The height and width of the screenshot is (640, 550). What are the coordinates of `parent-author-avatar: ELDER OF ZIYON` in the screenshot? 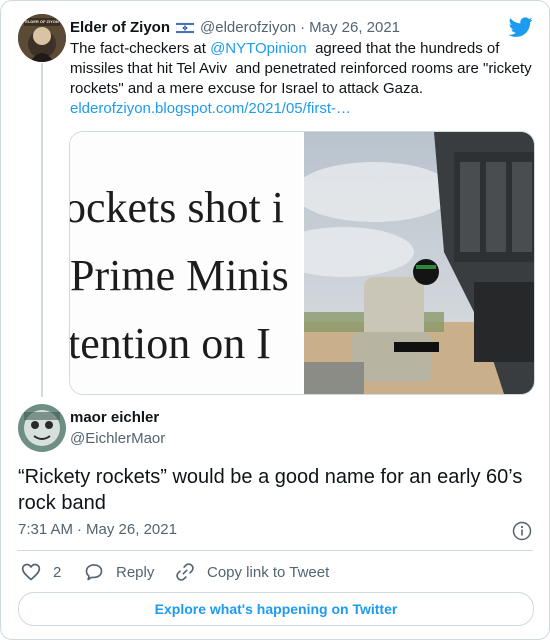 It's located at (42, 38).